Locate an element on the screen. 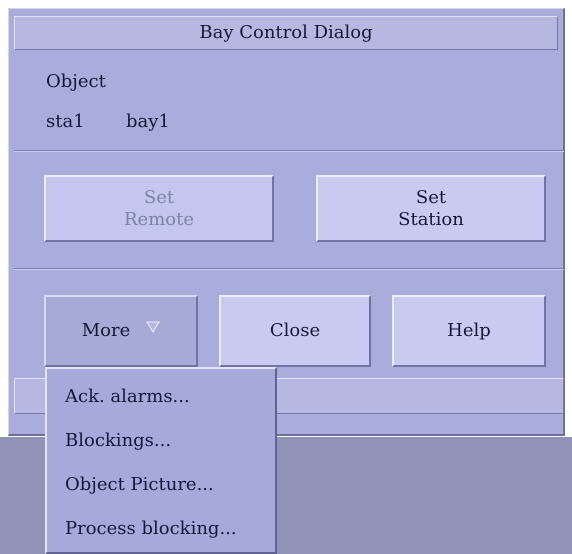 This screenshot has width=572, height=554. dialog-title: Bay Control Dialog is located at coordinates (286, 32).